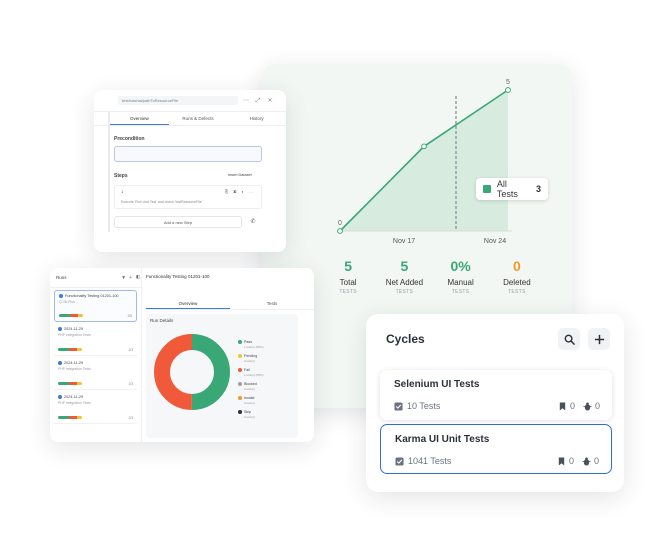 The image size is (671, 554). I want to click on legend-item: Blocked 0 test(s), so click(247, 386).